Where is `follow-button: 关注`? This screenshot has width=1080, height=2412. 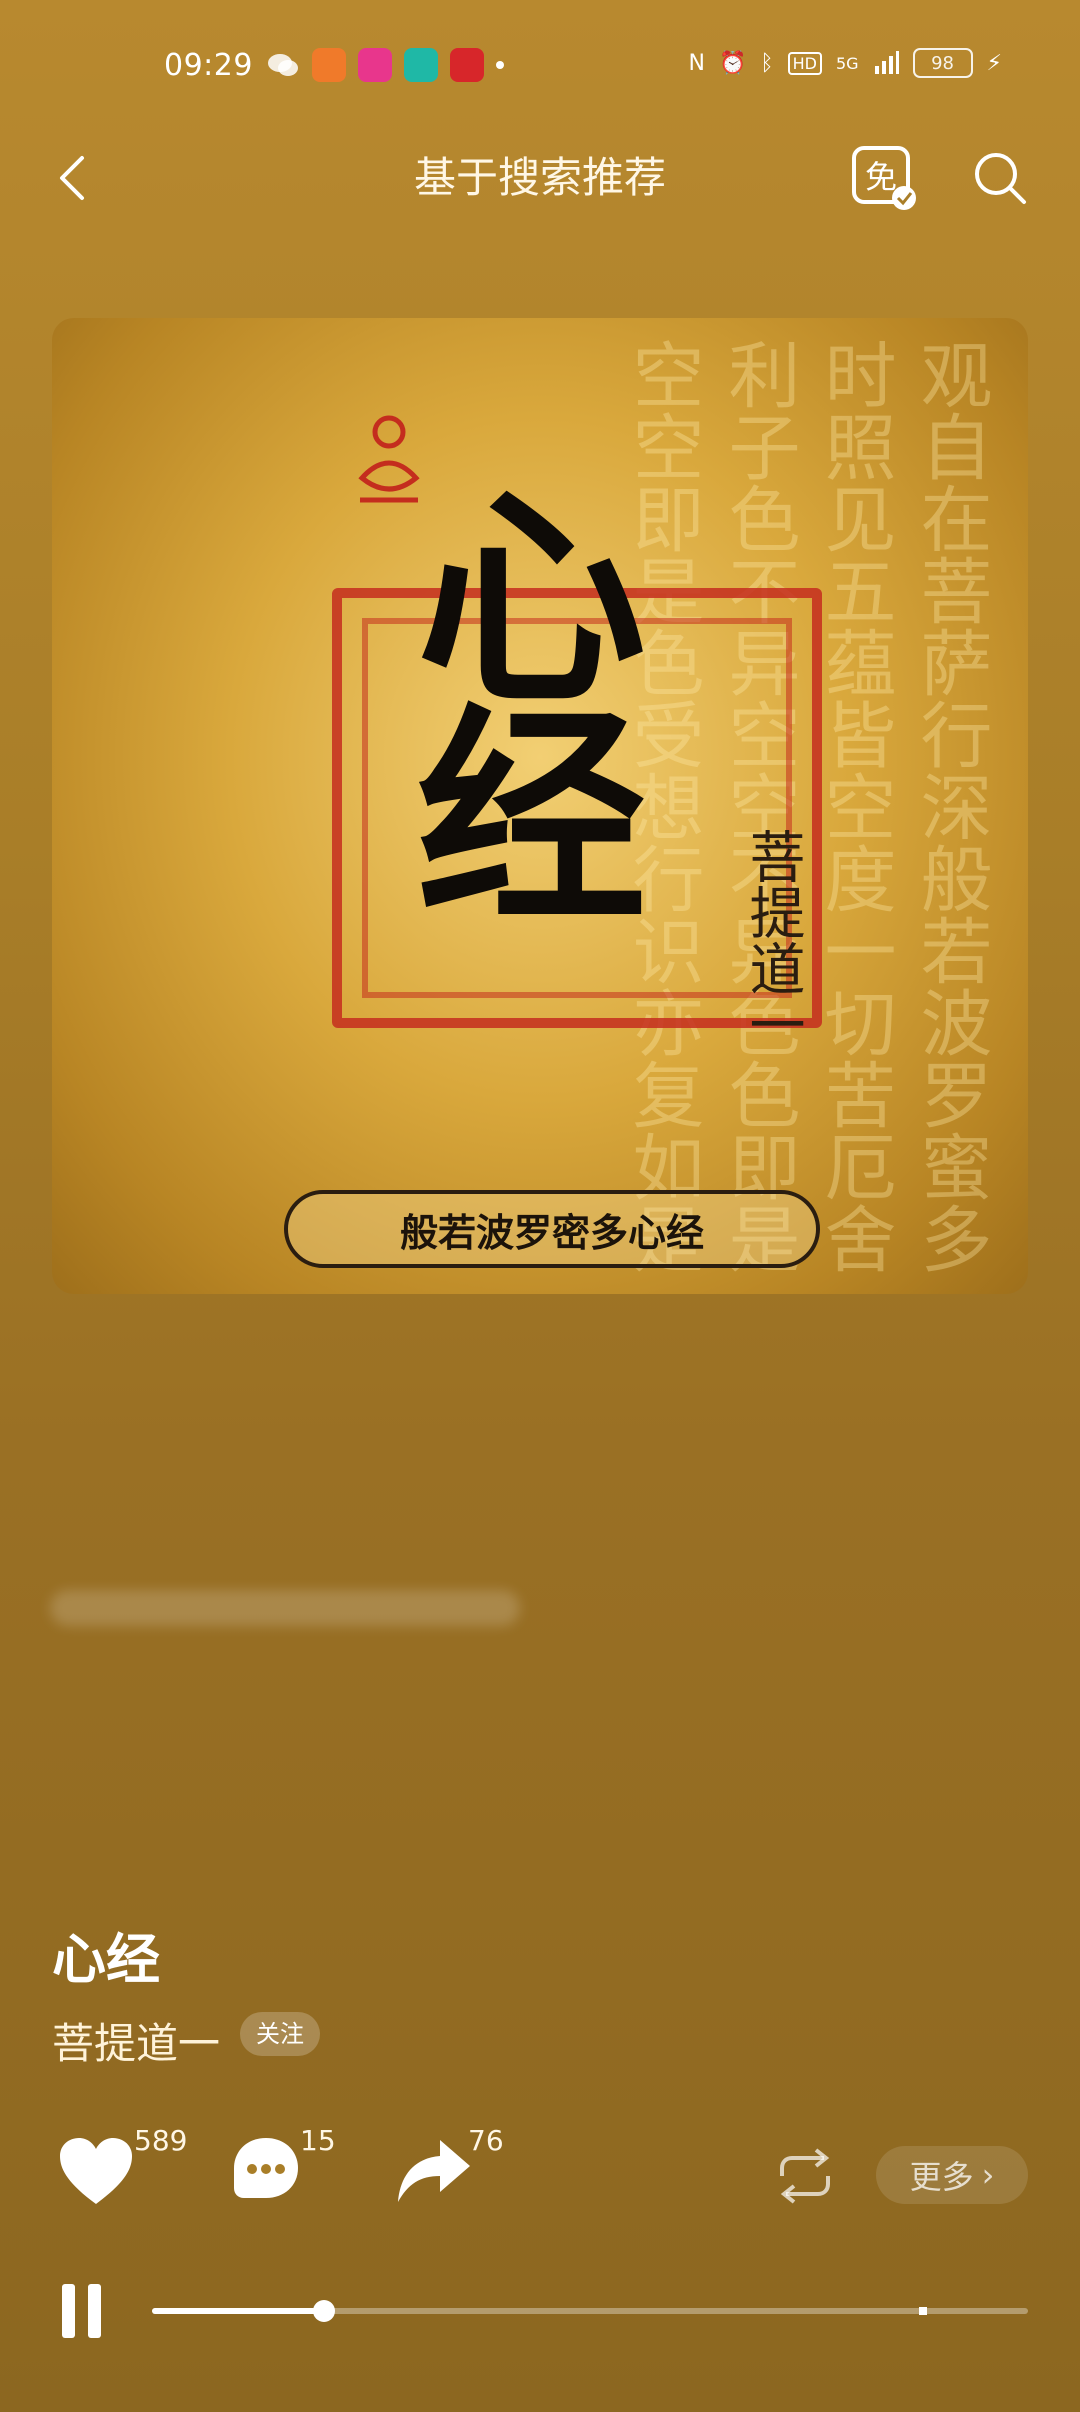 follow-button: 关注 is located at coordinates (280, 2034).